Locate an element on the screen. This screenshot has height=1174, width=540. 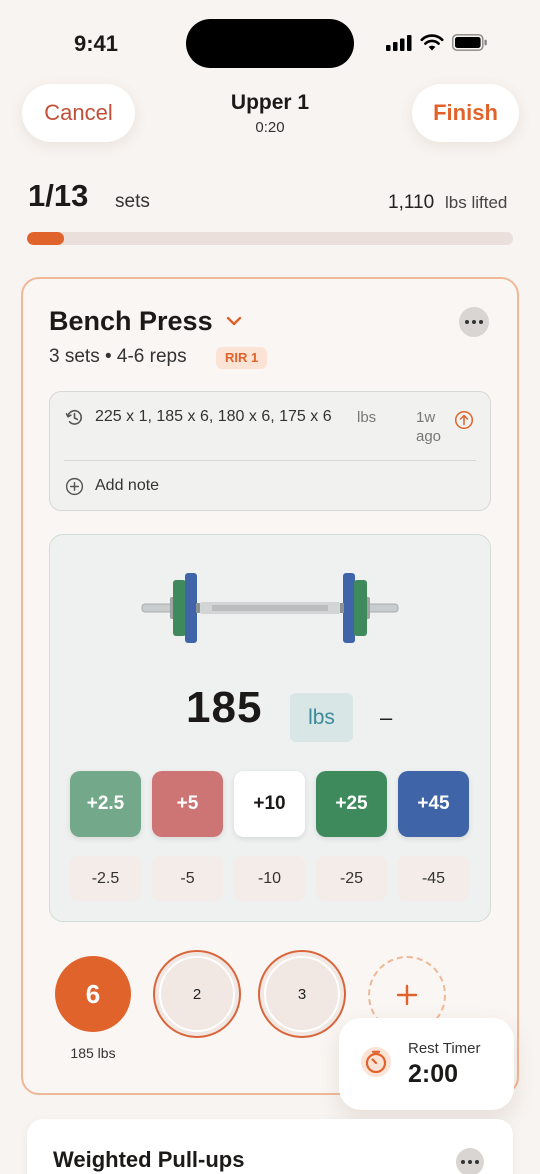
add-25-button: +25 is located at coordinates (351, 804).